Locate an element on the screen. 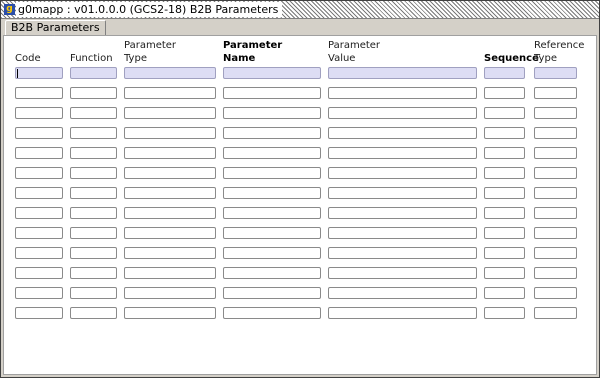 This screenshot has height=378, width=600. column-header-code: Code is located at coordinates (28, 58).